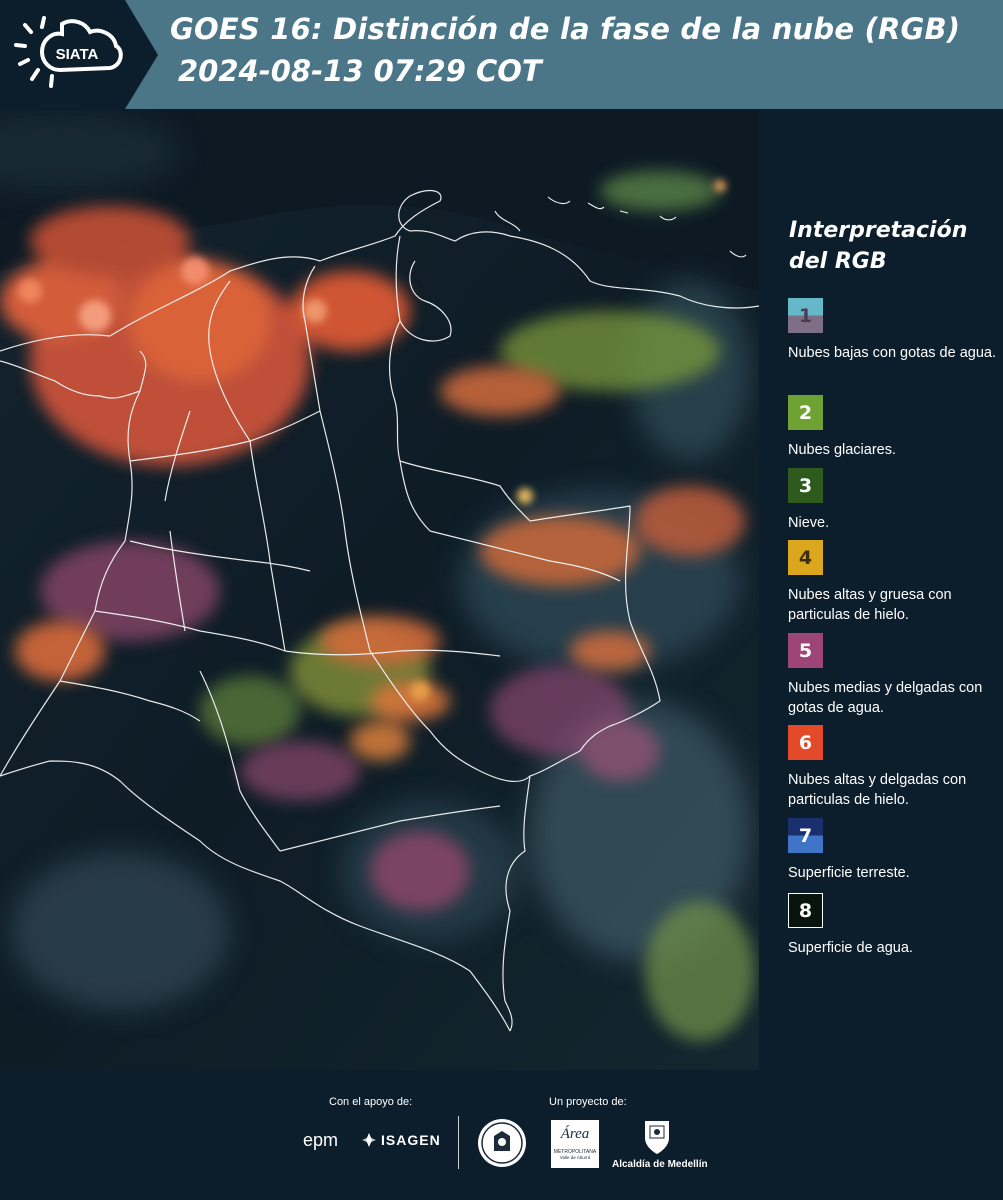 The height and width of the screenshot is (1200, 1003). I want to click on legend-number-3: 3, so click(805, 485).